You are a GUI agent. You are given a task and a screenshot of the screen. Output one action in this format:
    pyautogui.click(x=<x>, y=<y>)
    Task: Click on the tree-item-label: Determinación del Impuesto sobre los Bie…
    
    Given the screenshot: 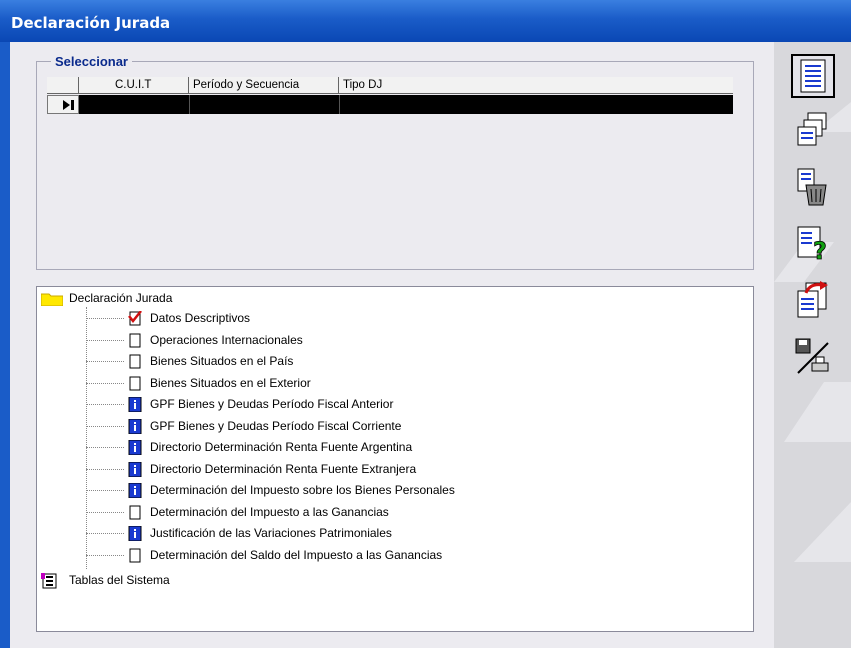 What is the action you would take?
    pyautogui.click(x=302, y=490)
    